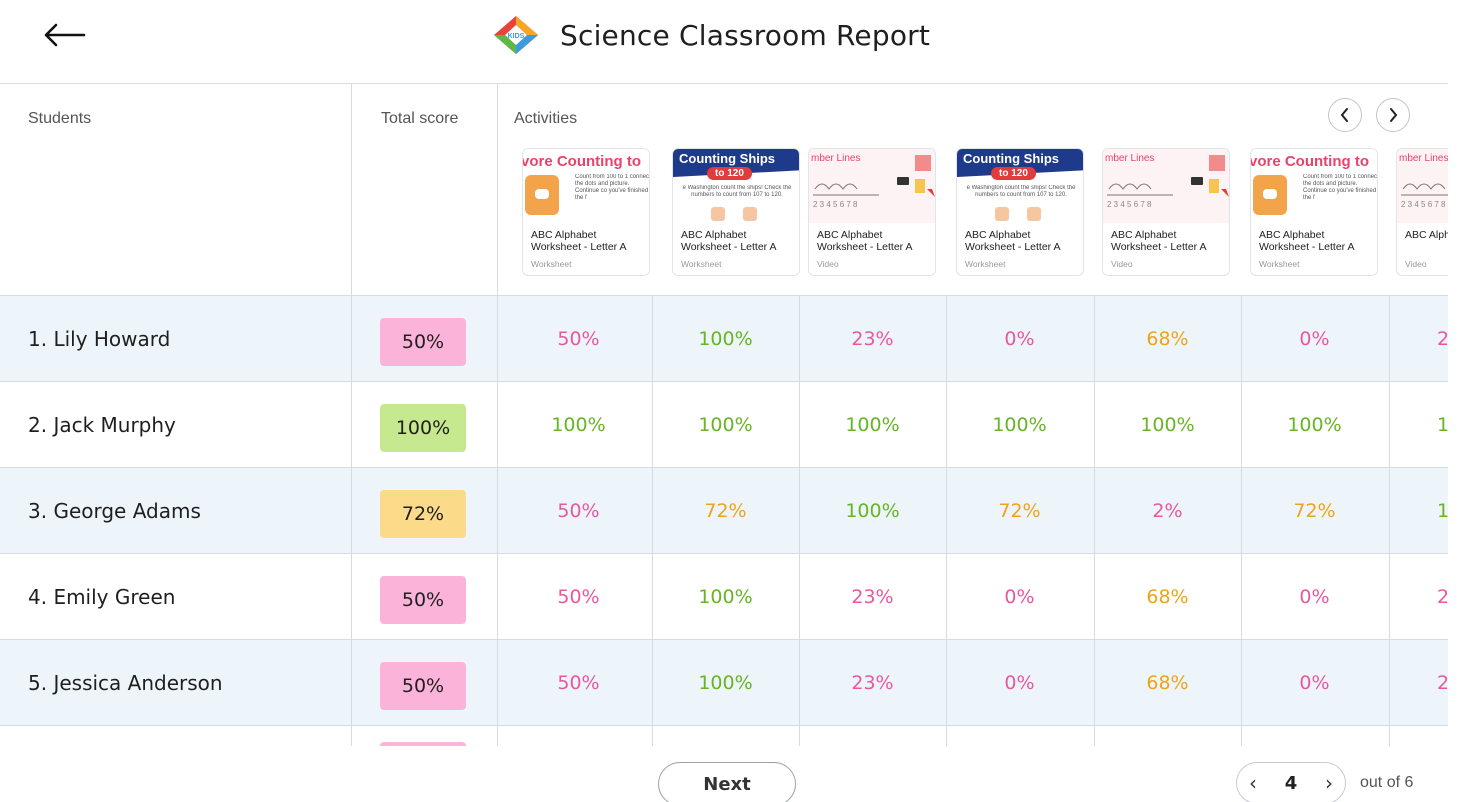  I want to click on activity-score: 2%, so click(1167, 511).